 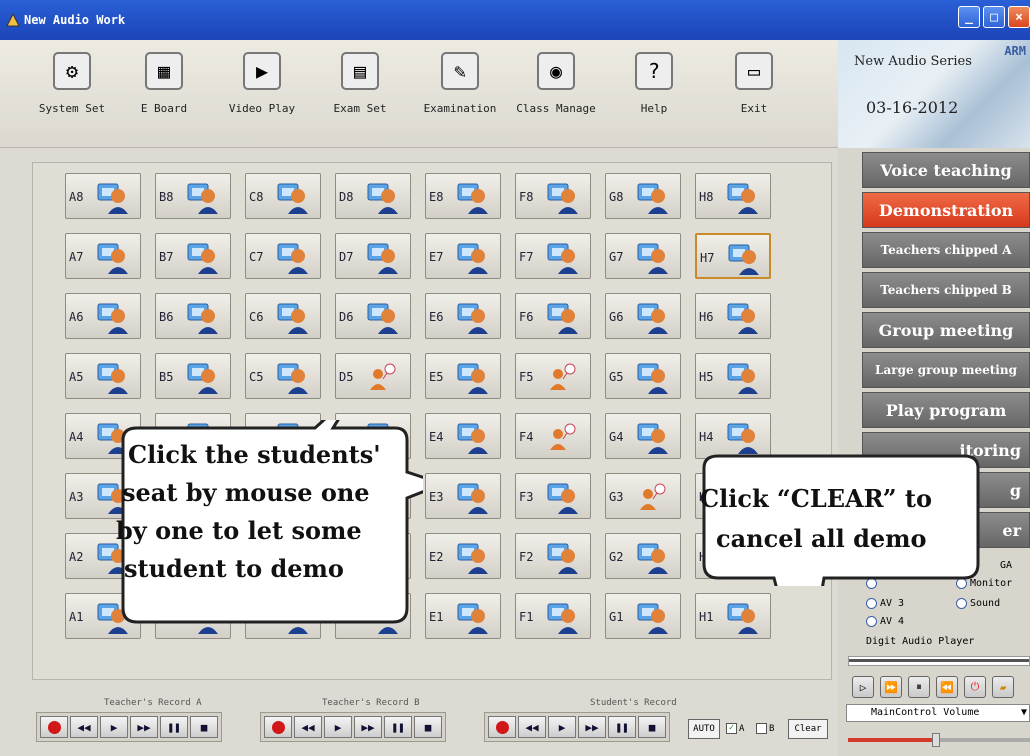 What do you see at coordinates (373, 256) in the screenshot?
I see `seat-d7: D7` at bounding box center [373, 256].